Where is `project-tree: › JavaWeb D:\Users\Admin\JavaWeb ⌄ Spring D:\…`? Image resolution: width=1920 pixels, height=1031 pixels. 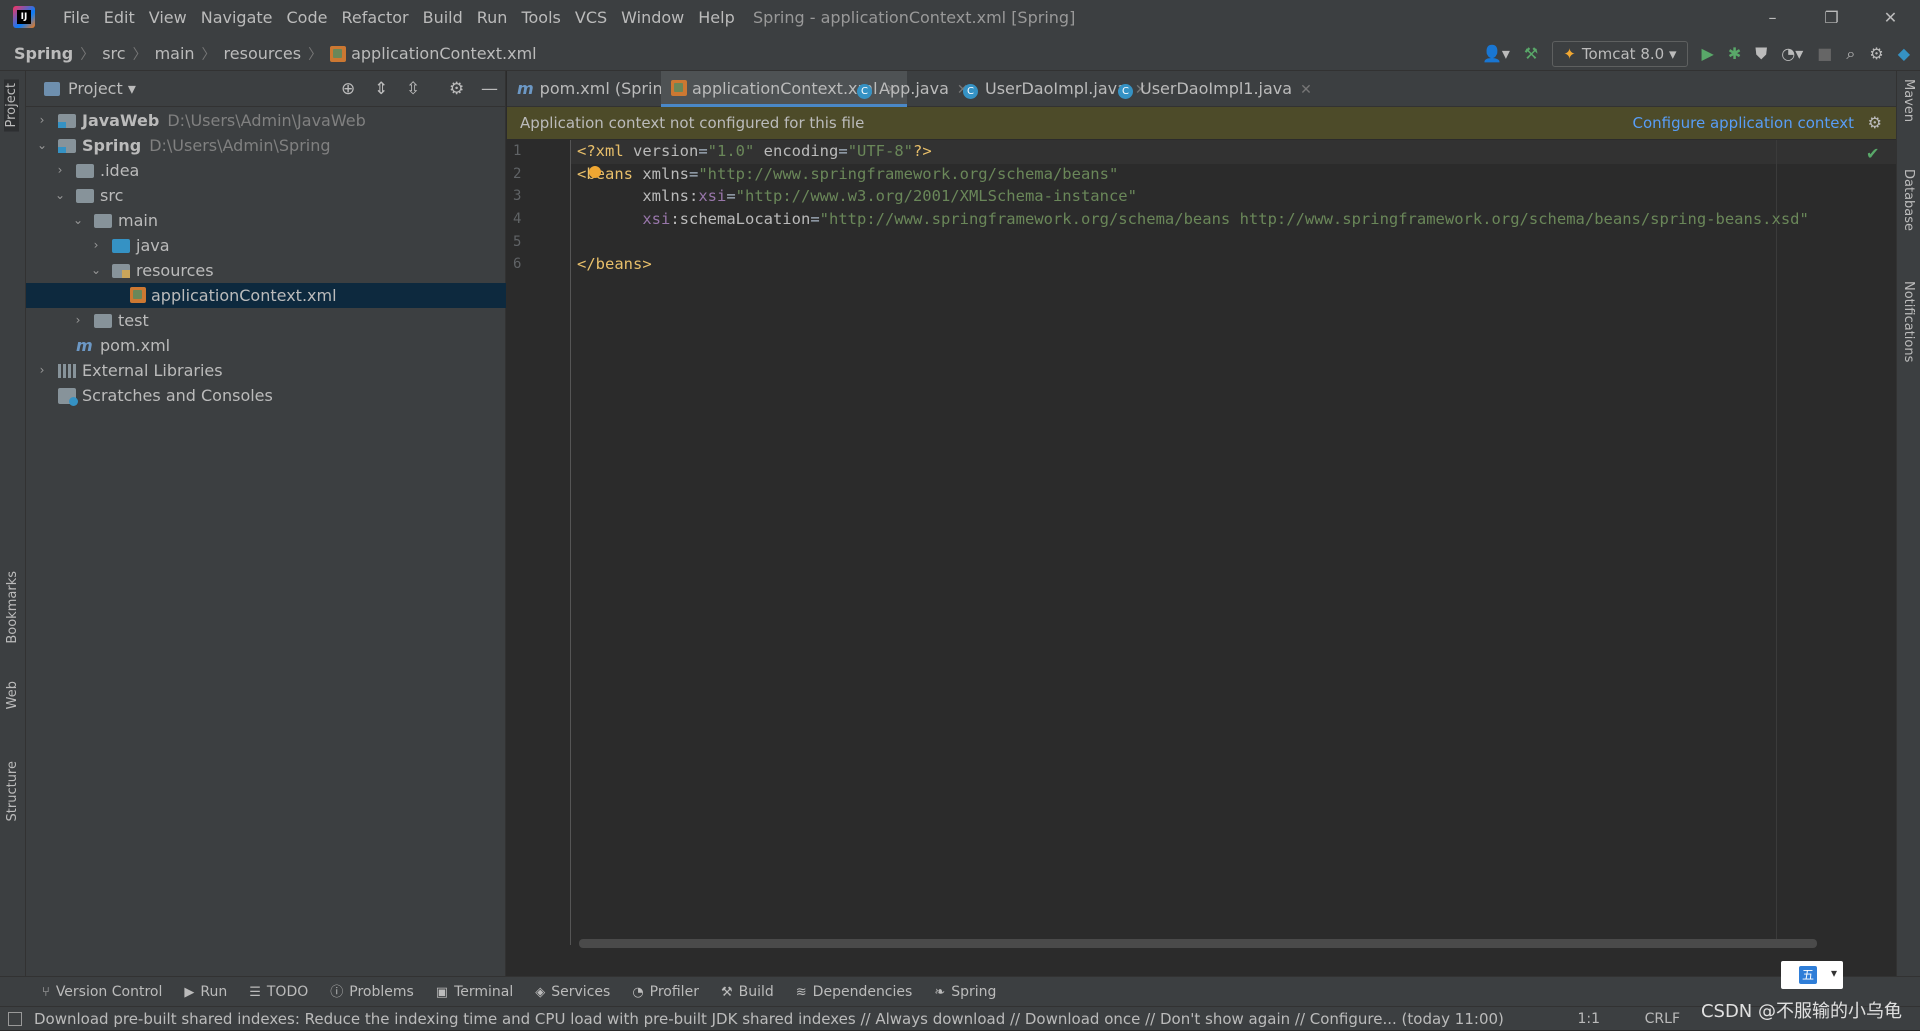 project-tree: › JavaWeb D:\Users\Admin\JavaWeb ⌄ Spring D:\… is located at coordinates (266, 258).